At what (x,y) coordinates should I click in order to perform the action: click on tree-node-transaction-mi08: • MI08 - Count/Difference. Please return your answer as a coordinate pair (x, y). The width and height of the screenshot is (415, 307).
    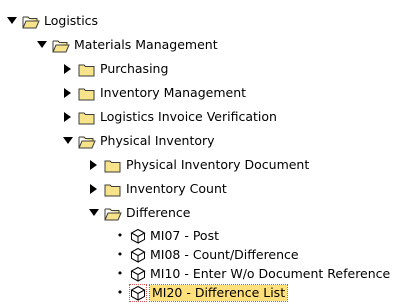
    Looking at the image, I should click on (206, 255).